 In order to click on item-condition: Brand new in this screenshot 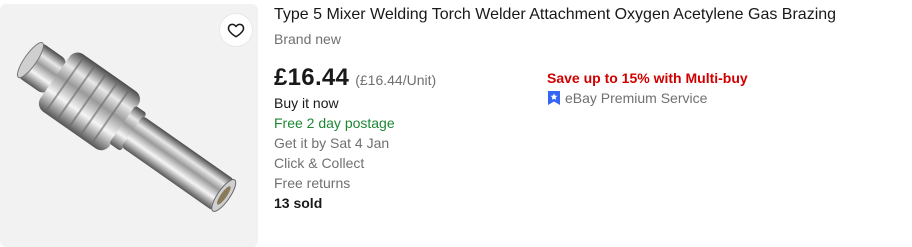, I will do `click(307, 39)`.